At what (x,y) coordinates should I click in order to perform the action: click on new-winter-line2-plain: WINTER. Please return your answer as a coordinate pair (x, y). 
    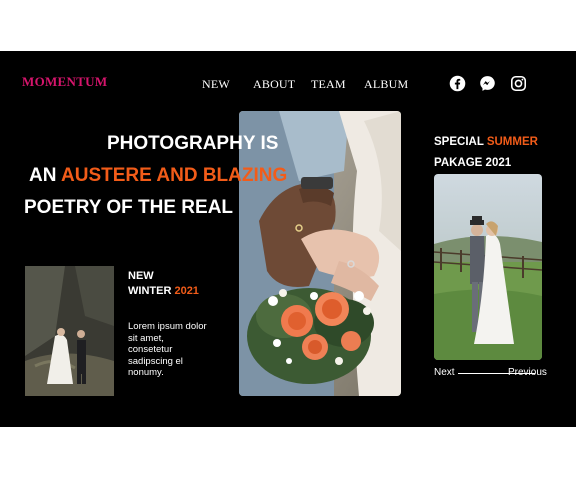
    Looking at the image, I should click on (151, 291).